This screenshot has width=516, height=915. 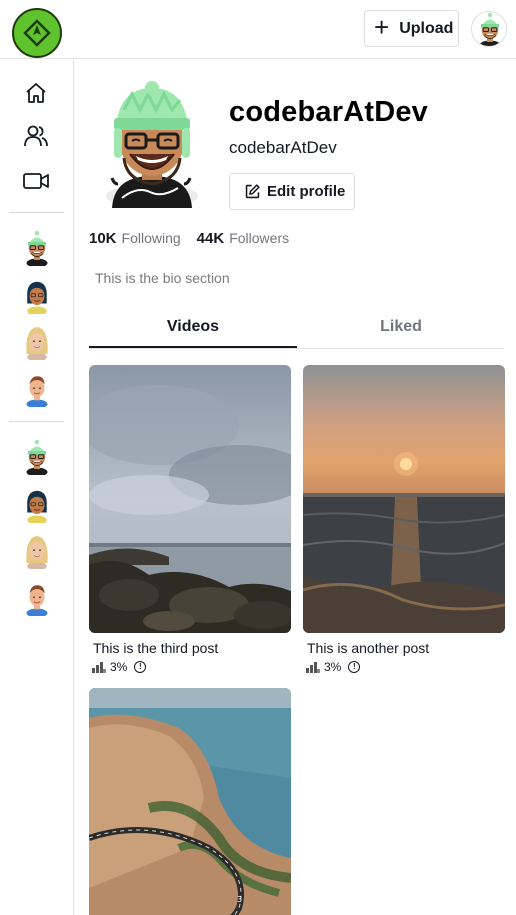 I want to click on video-card: 3, so click(x=190, y=801).